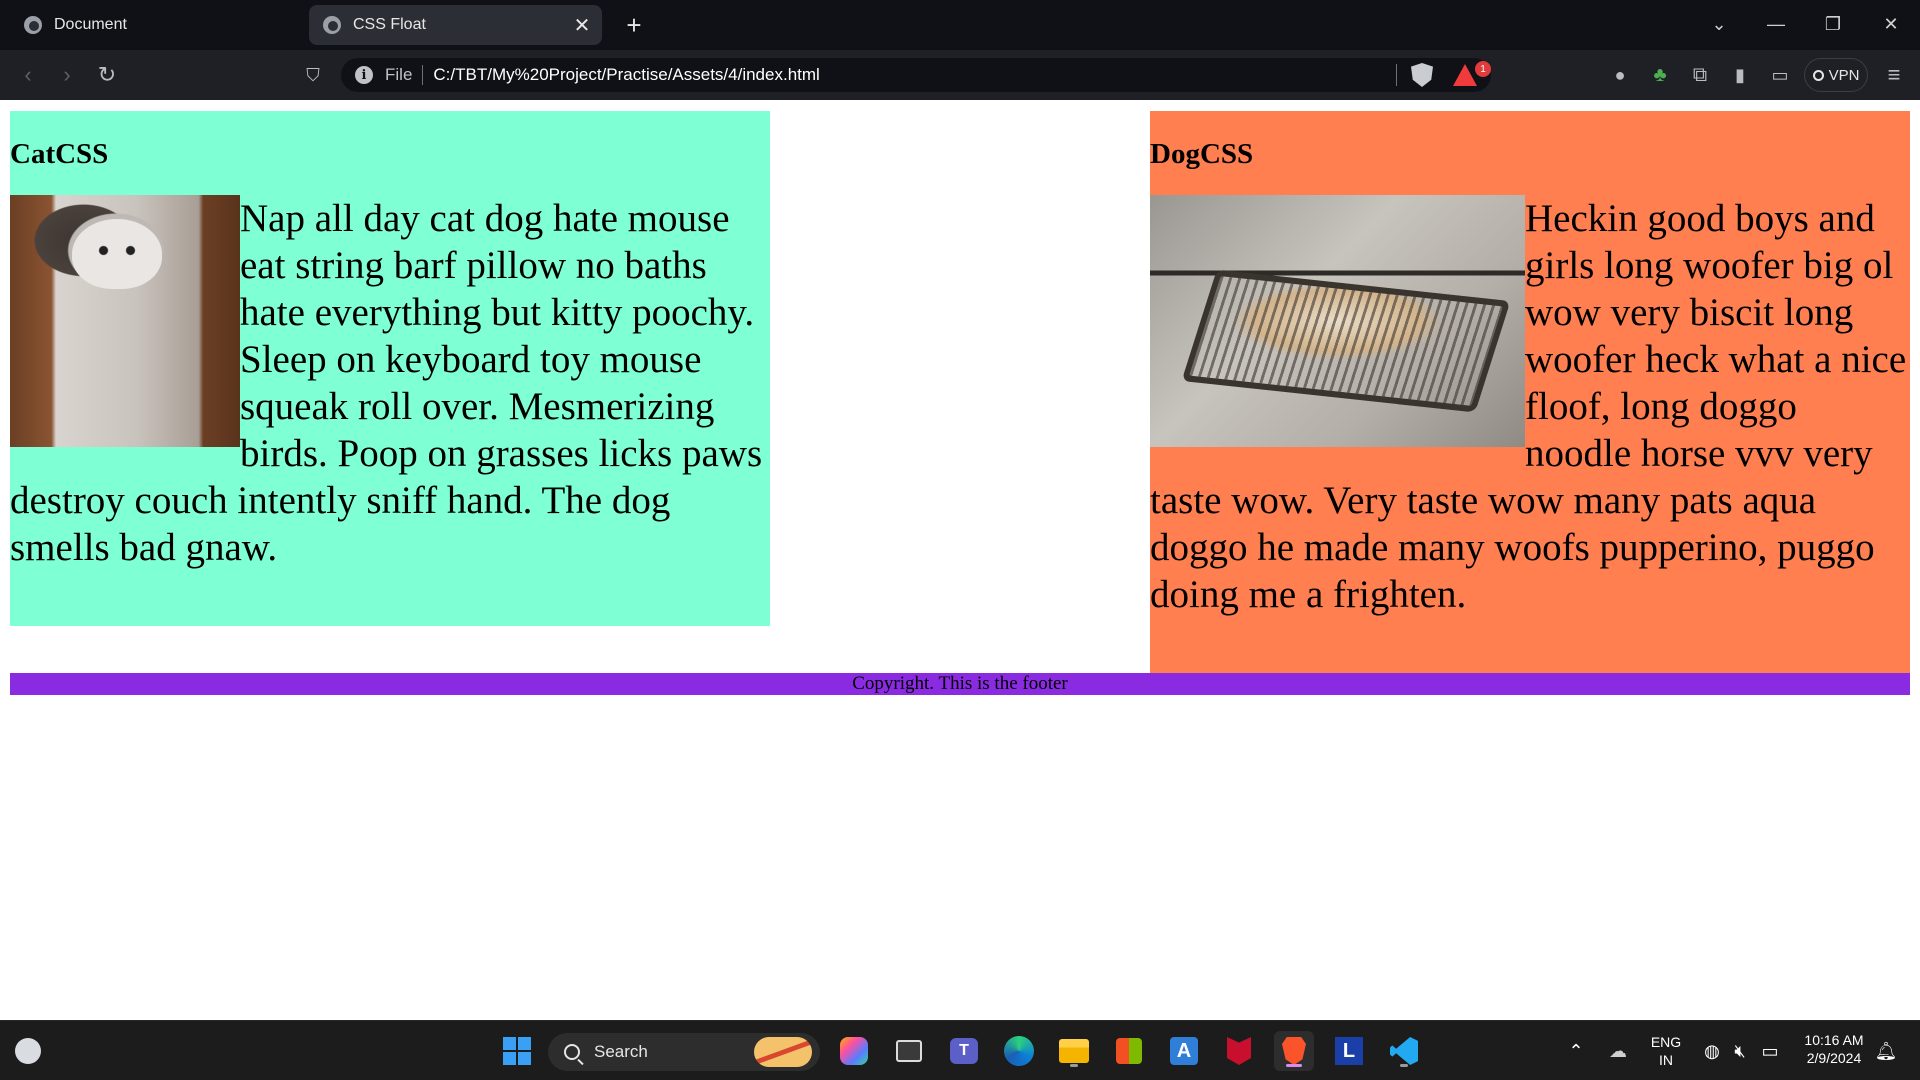  Describe the element at coordinates (1891, 24) in the screenshot. I see `close-window-icon: ✕` at that location.